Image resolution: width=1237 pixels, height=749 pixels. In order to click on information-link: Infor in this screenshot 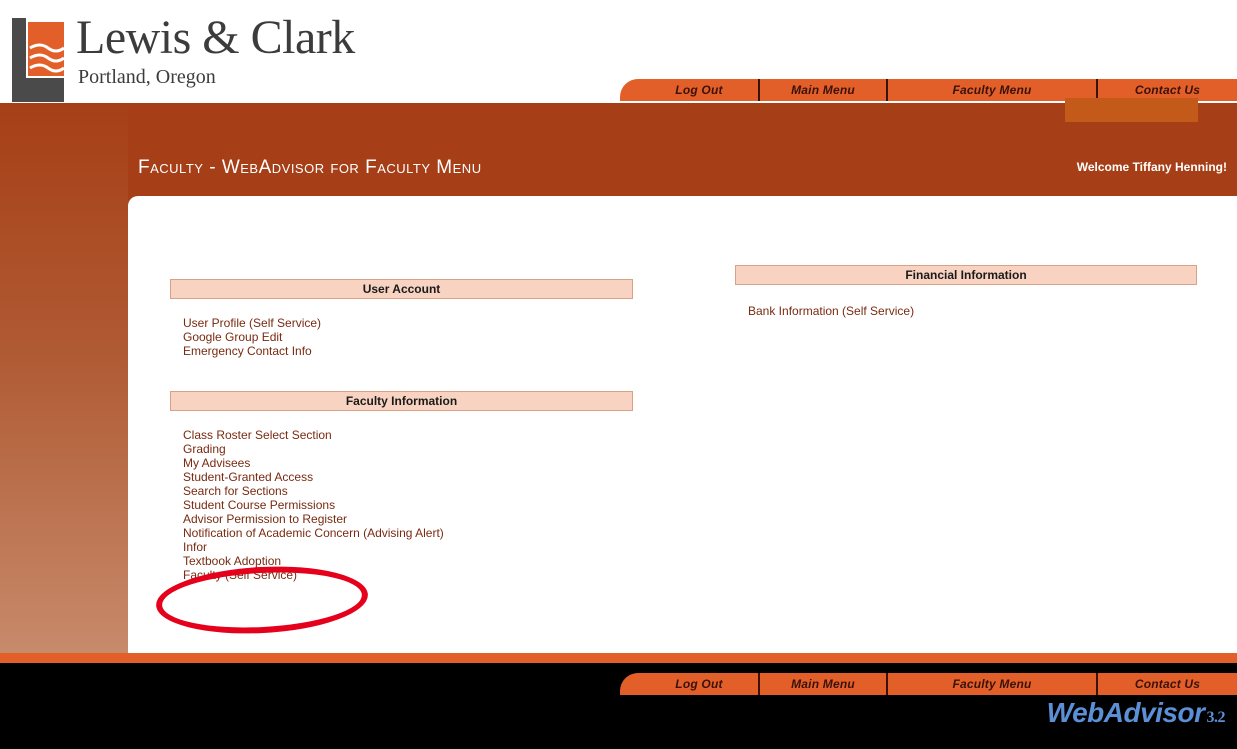, I will do `click(313, 547)`.